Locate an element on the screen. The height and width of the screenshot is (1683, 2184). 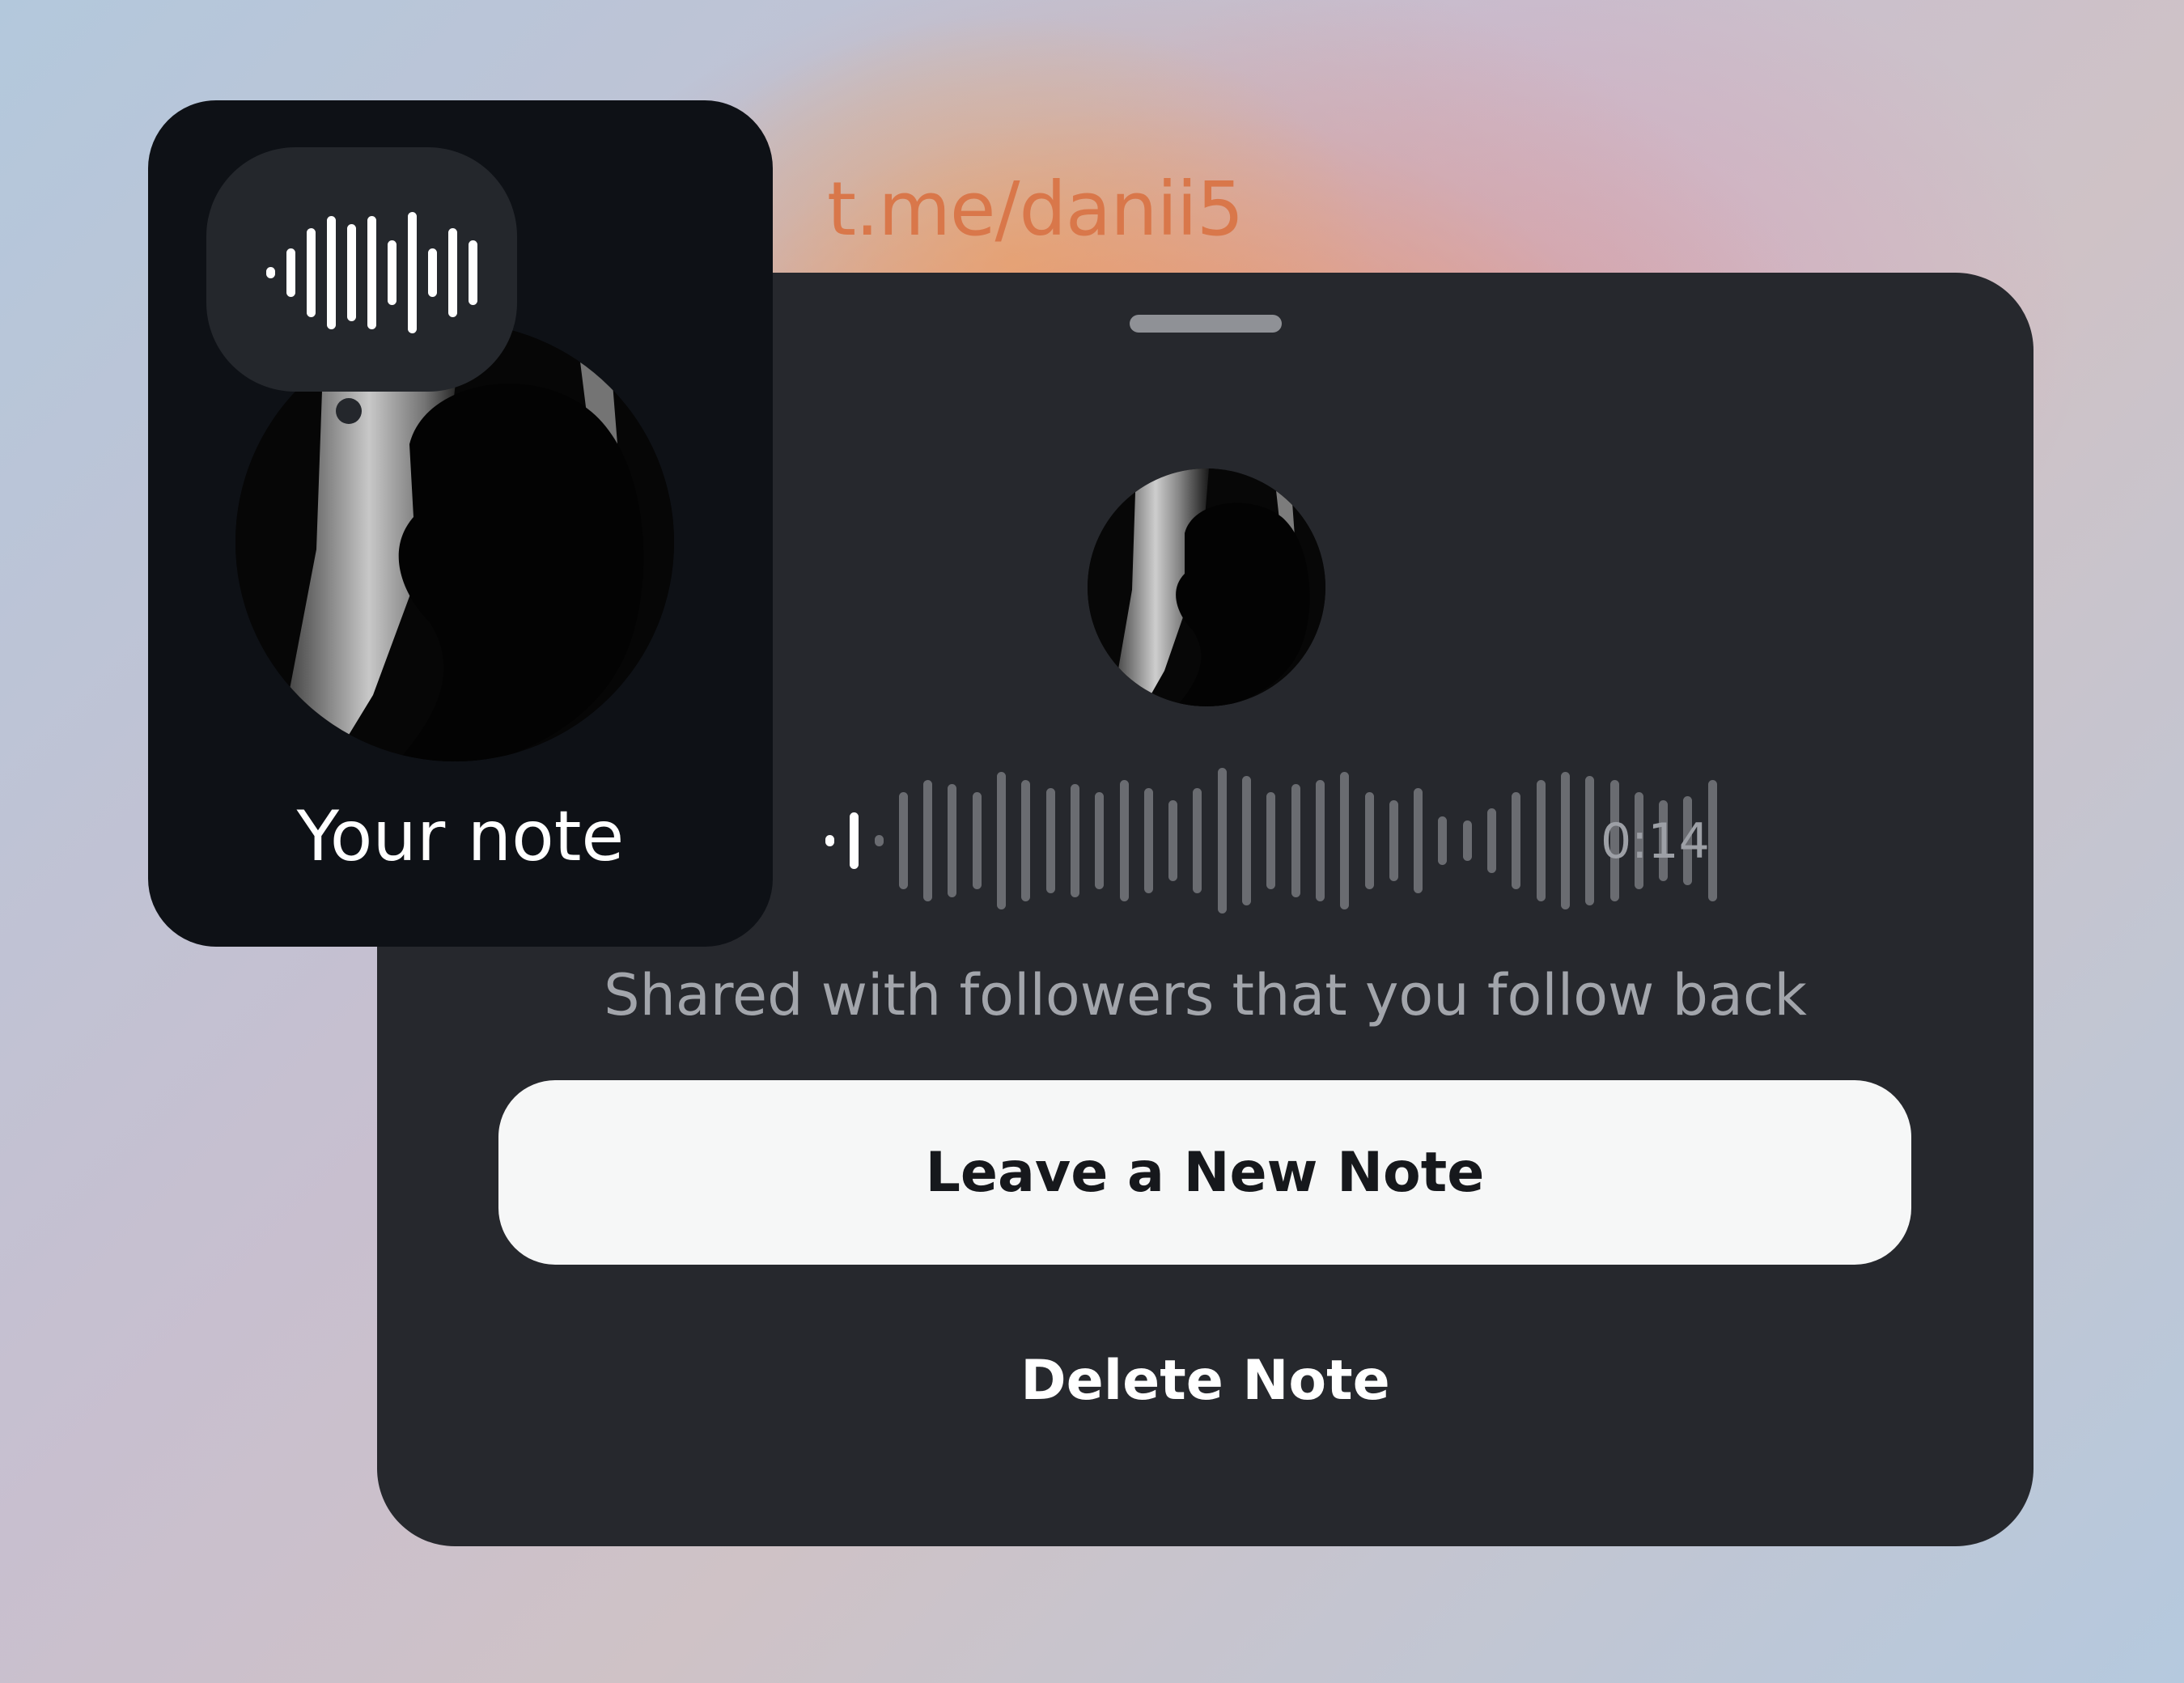
your-note-card: Your note is located at coordinates (461, 523).